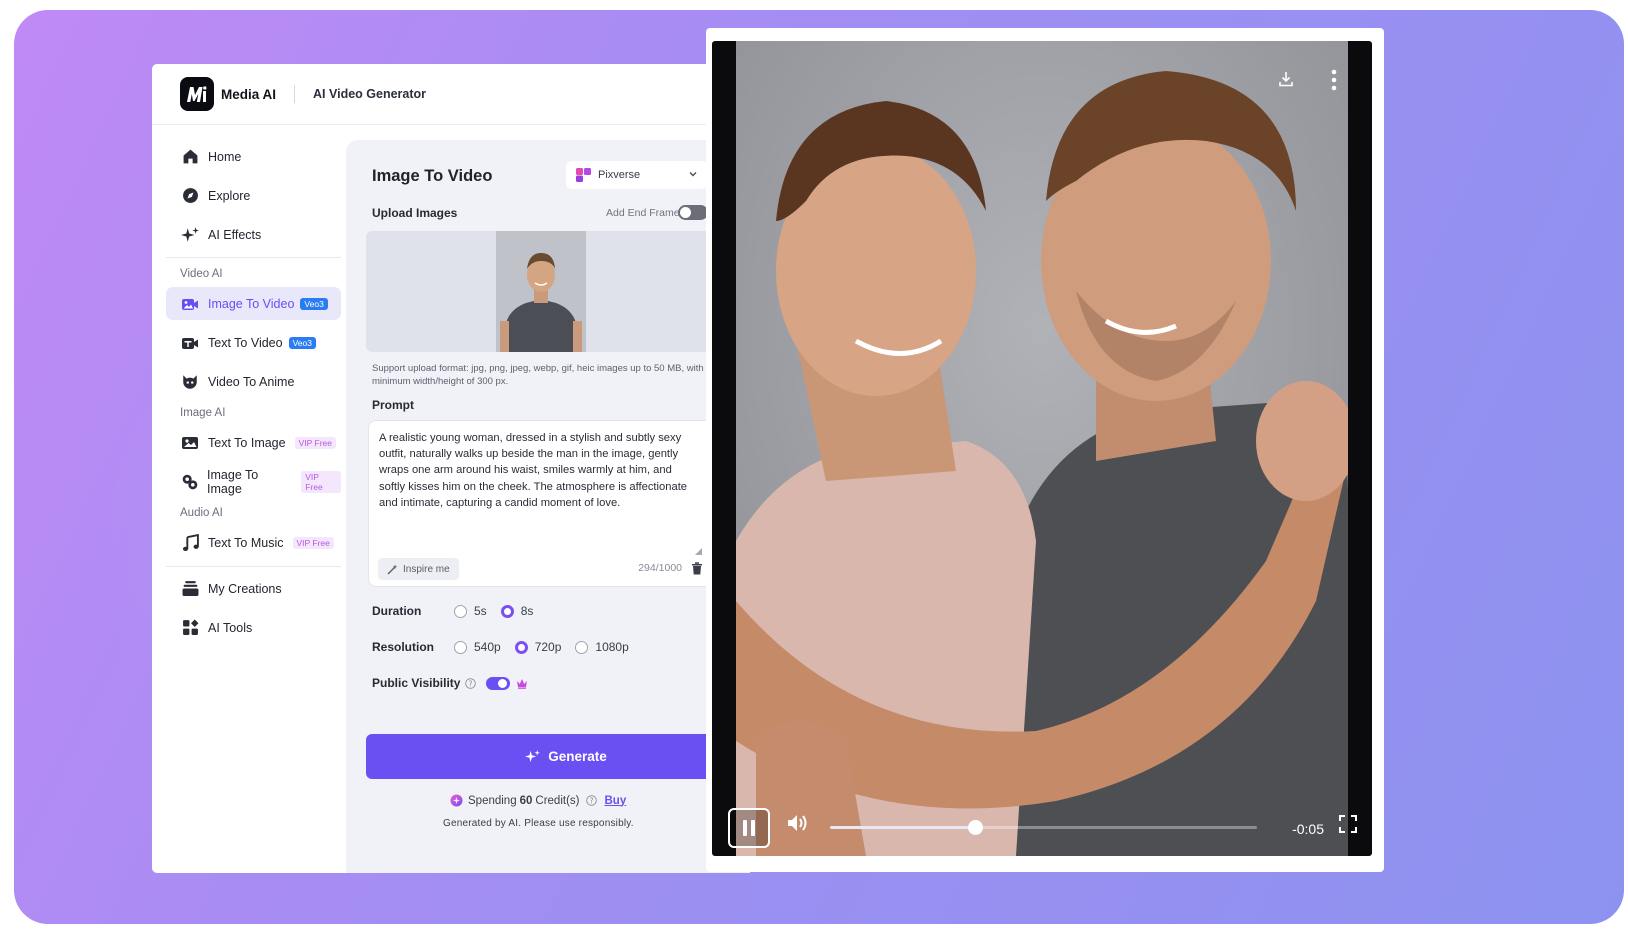  I want to click on spending-suffix: Credit(s), so click(557, 800).